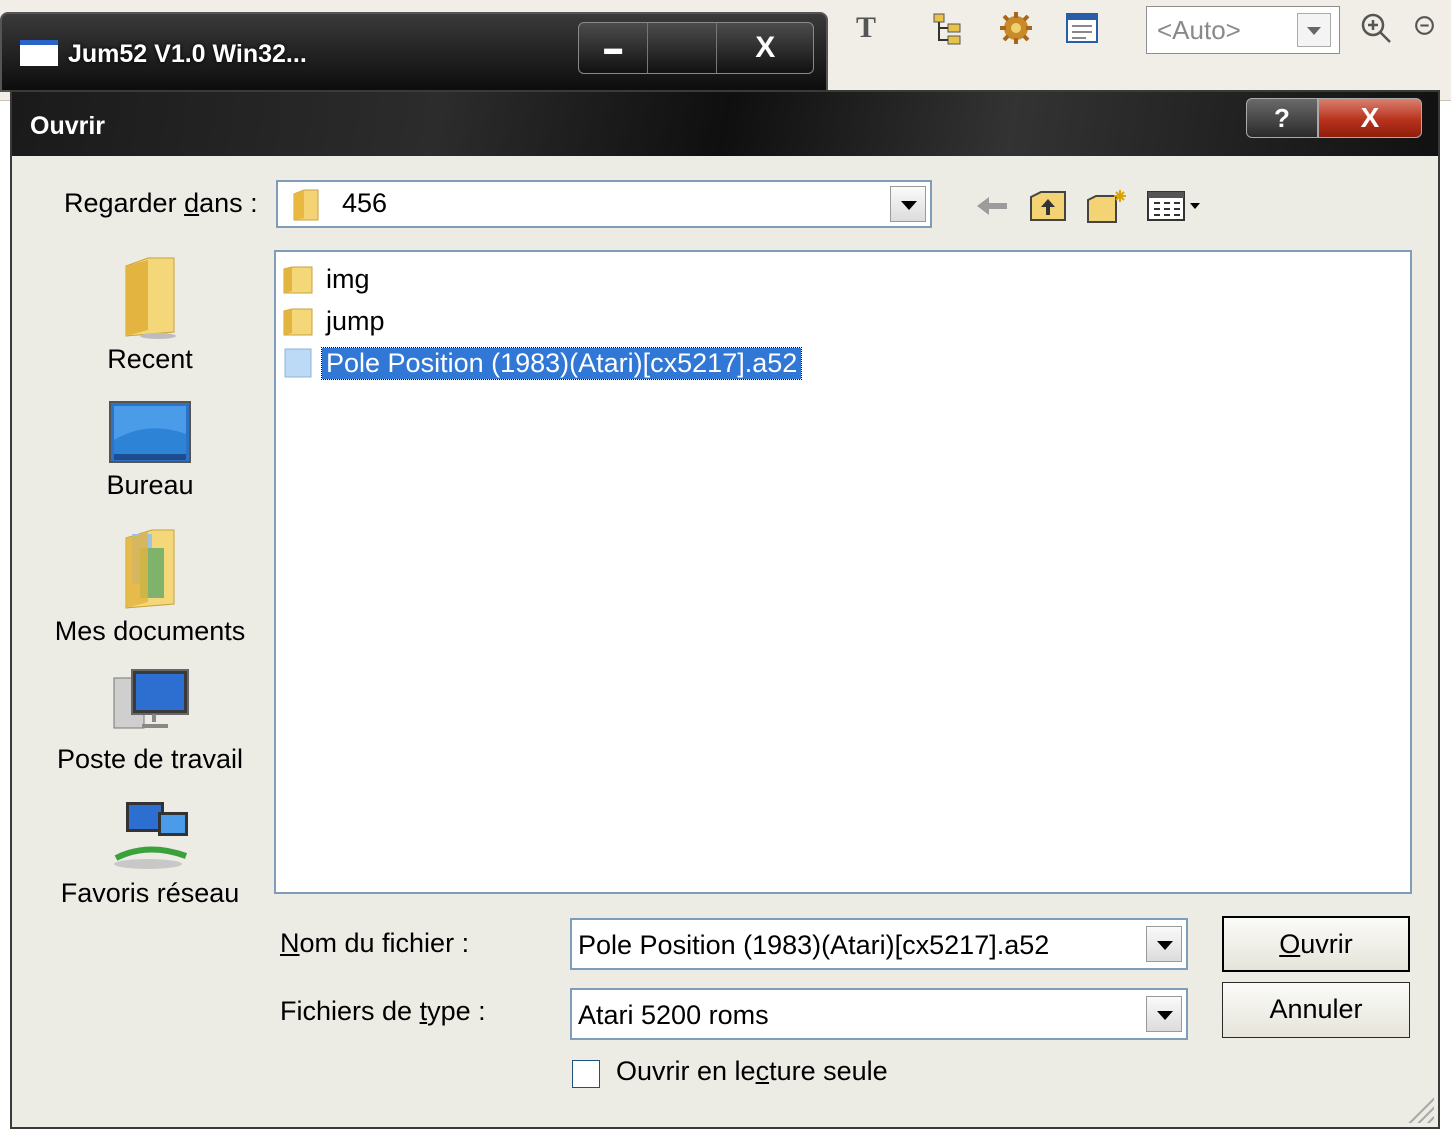 This screenshot has width=1451, height=1129. Describe the element at coordinates (1290, 944) in the screenshot. I see `open-button-accel: O` at that location.